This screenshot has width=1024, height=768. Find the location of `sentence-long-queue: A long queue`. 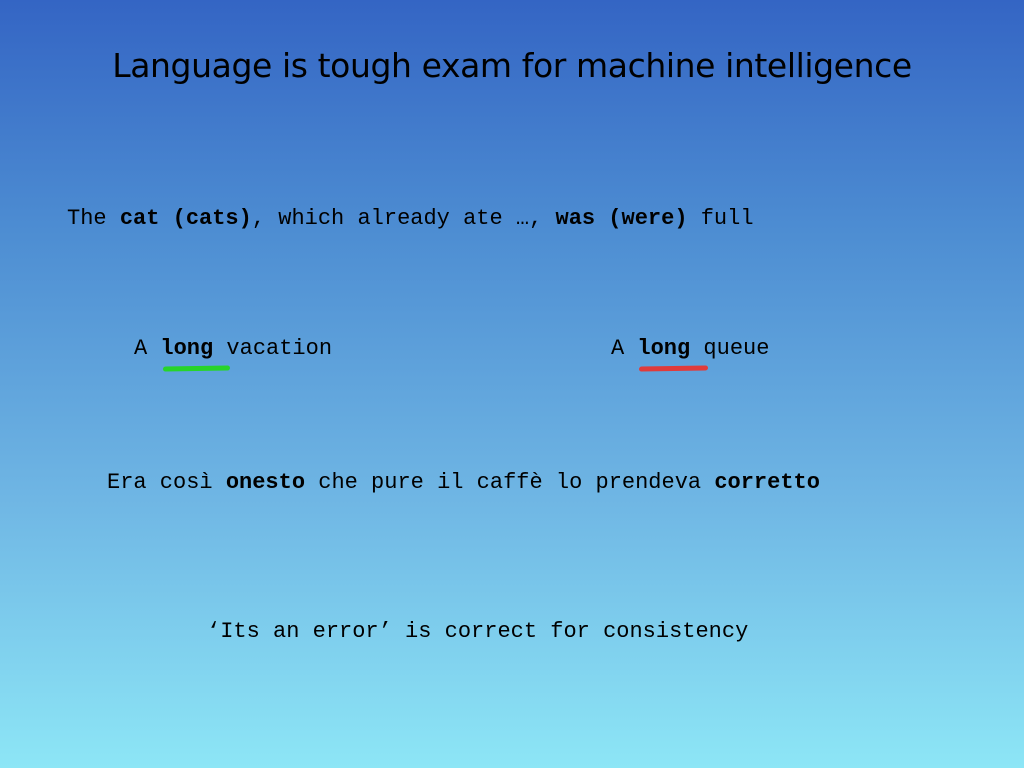

sentence-long-queue: A long queue is located at coordinates (690, 348).